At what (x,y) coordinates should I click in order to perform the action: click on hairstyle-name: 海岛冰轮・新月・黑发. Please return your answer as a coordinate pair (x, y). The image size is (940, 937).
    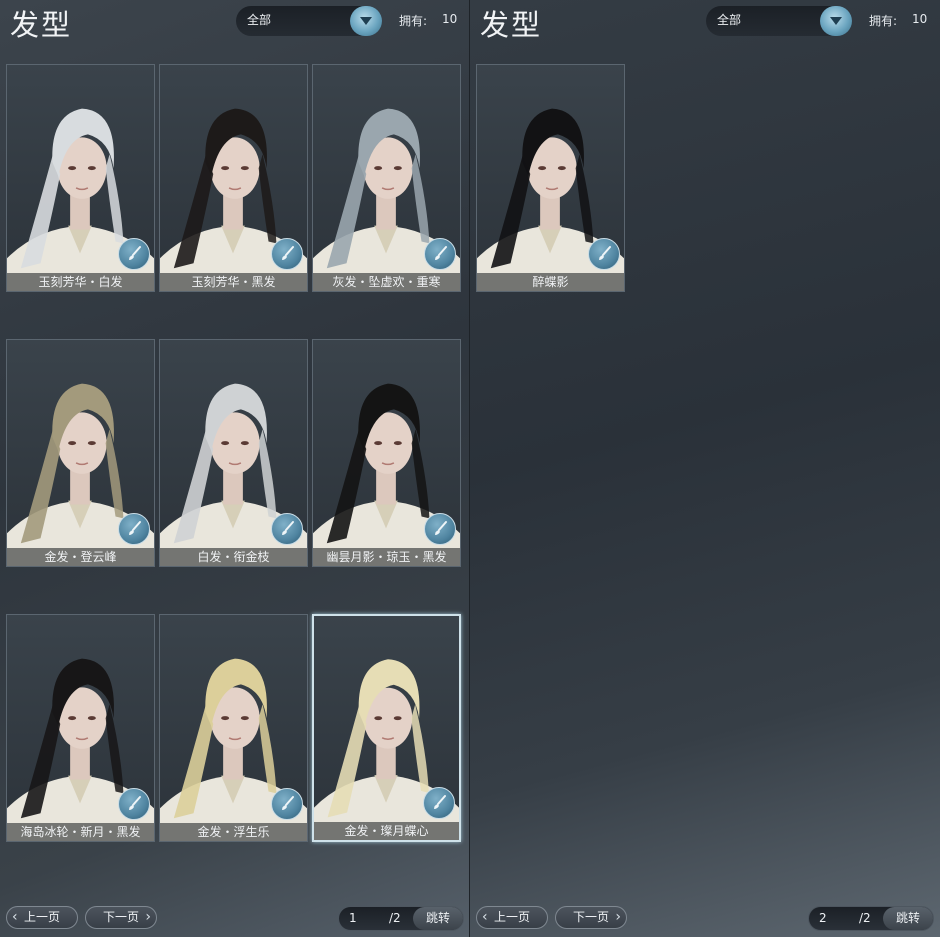
    Looking at the image, I should click on (80, 832).